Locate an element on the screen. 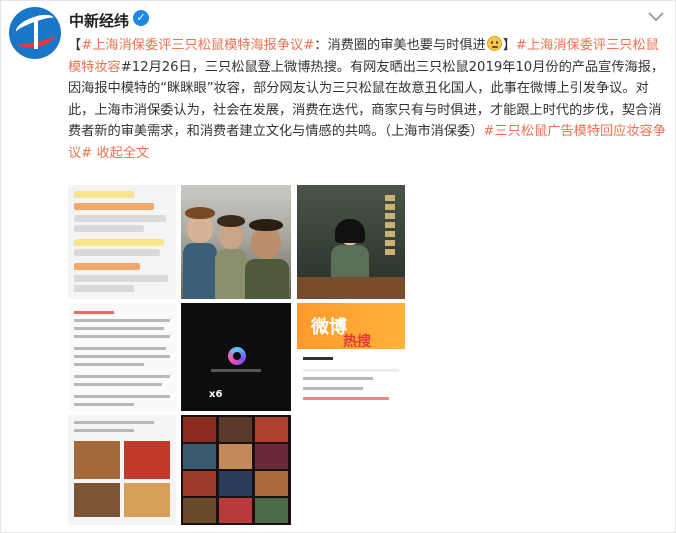 The image size is (676, 533). image-thumbnail-food-collage is located at coordinates (122, 470).